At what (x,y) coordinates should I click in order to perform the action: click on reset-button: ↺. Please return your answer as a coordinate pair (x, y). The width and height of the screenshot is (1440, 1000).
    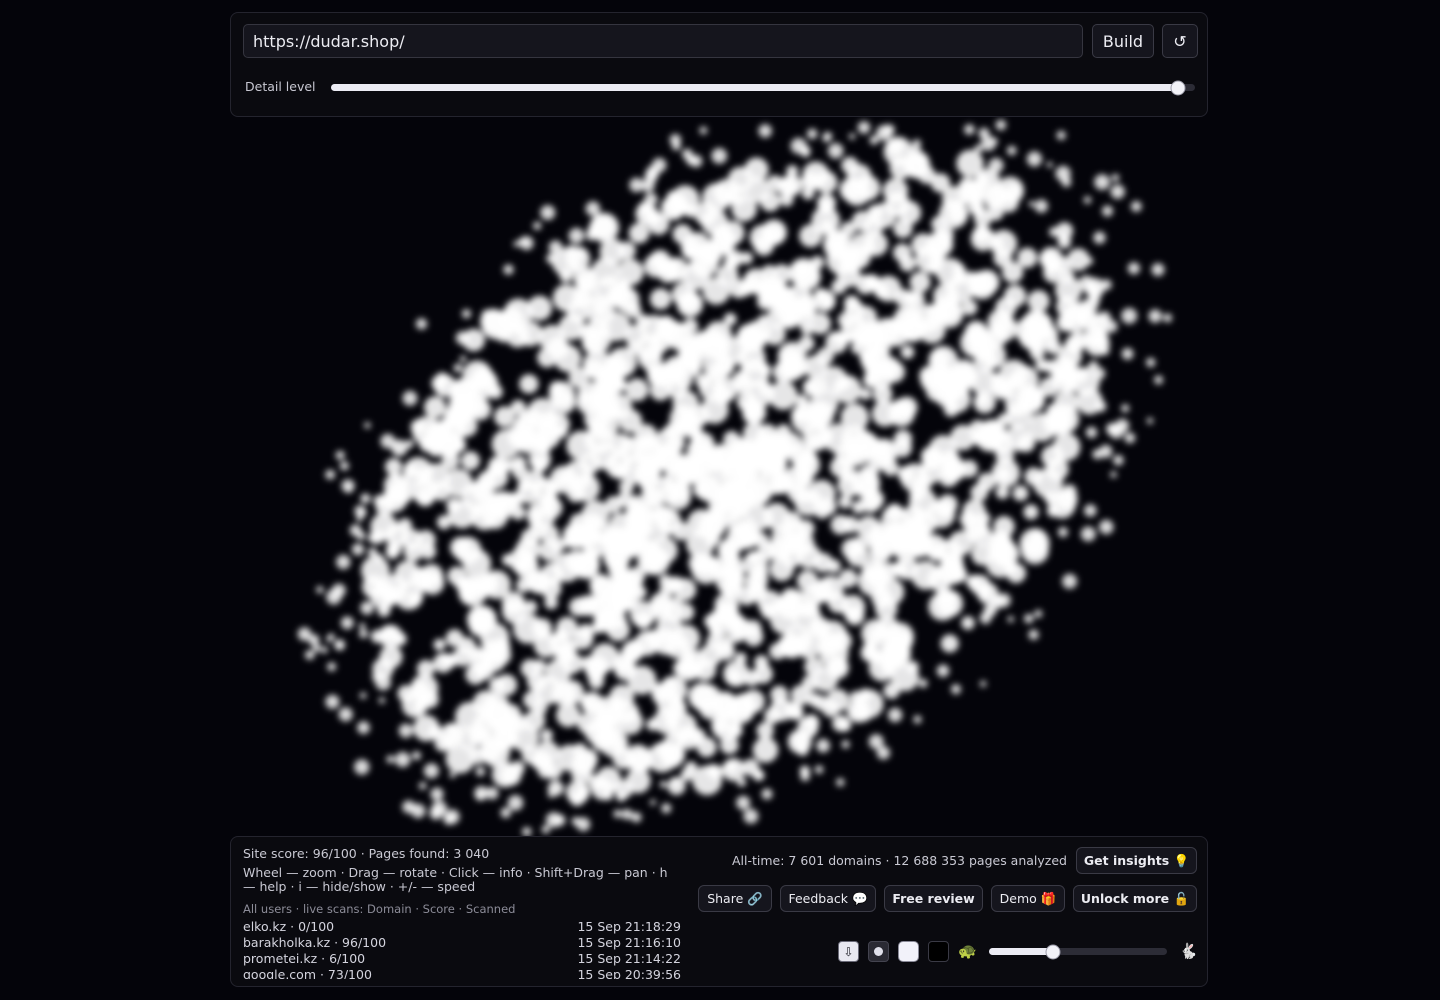
    Looking at the image, I should click on (1180, 41).